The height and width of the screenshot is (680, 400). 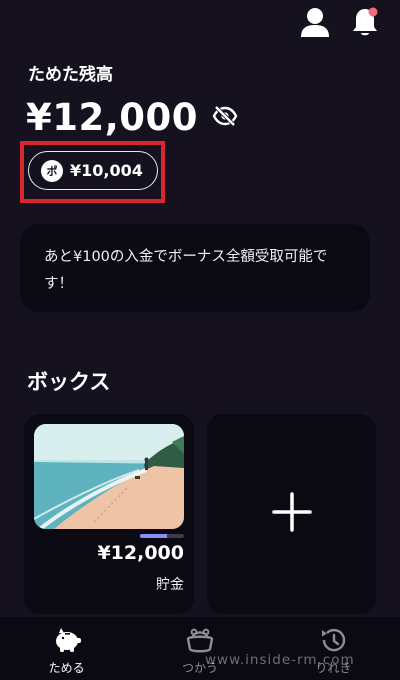 I want to click on bonus-notice-card: あと¥100の入金でボーナス全額受取可能です！, so click(x=195, y=268).